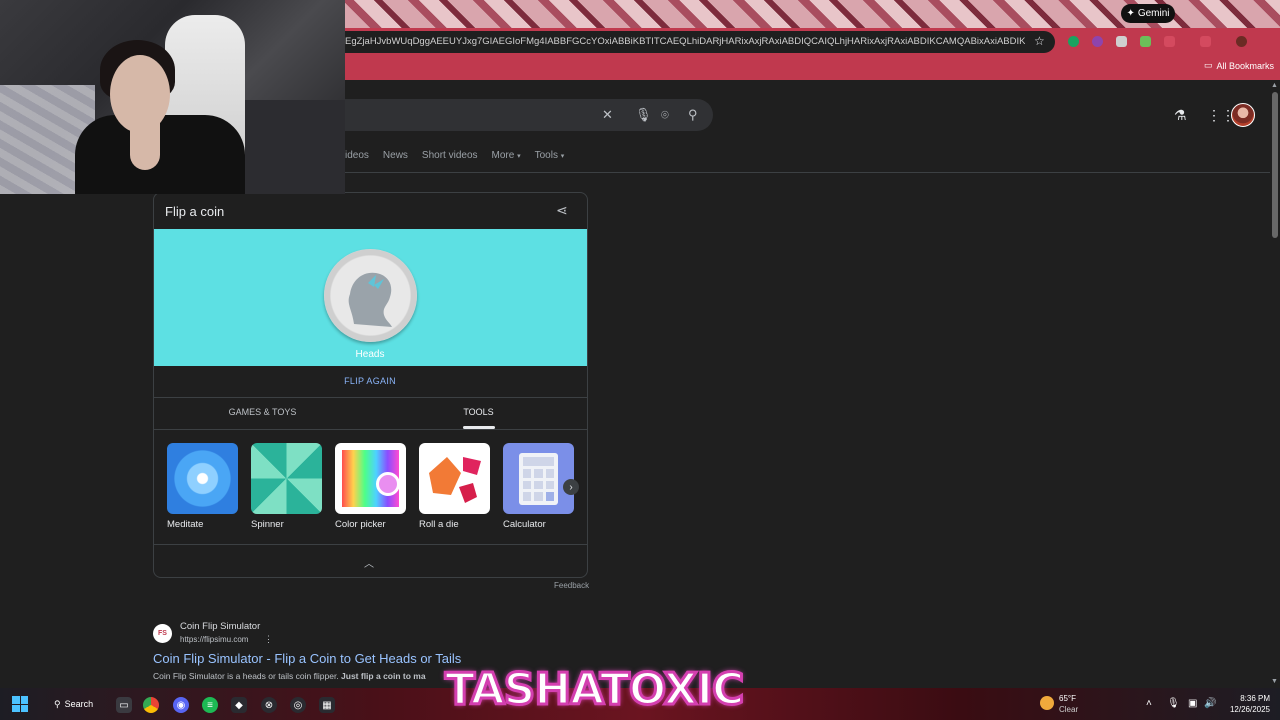 This screenshot has width=1280, height=720. I want to click on tab-more: More ▾, so click(506, 157).